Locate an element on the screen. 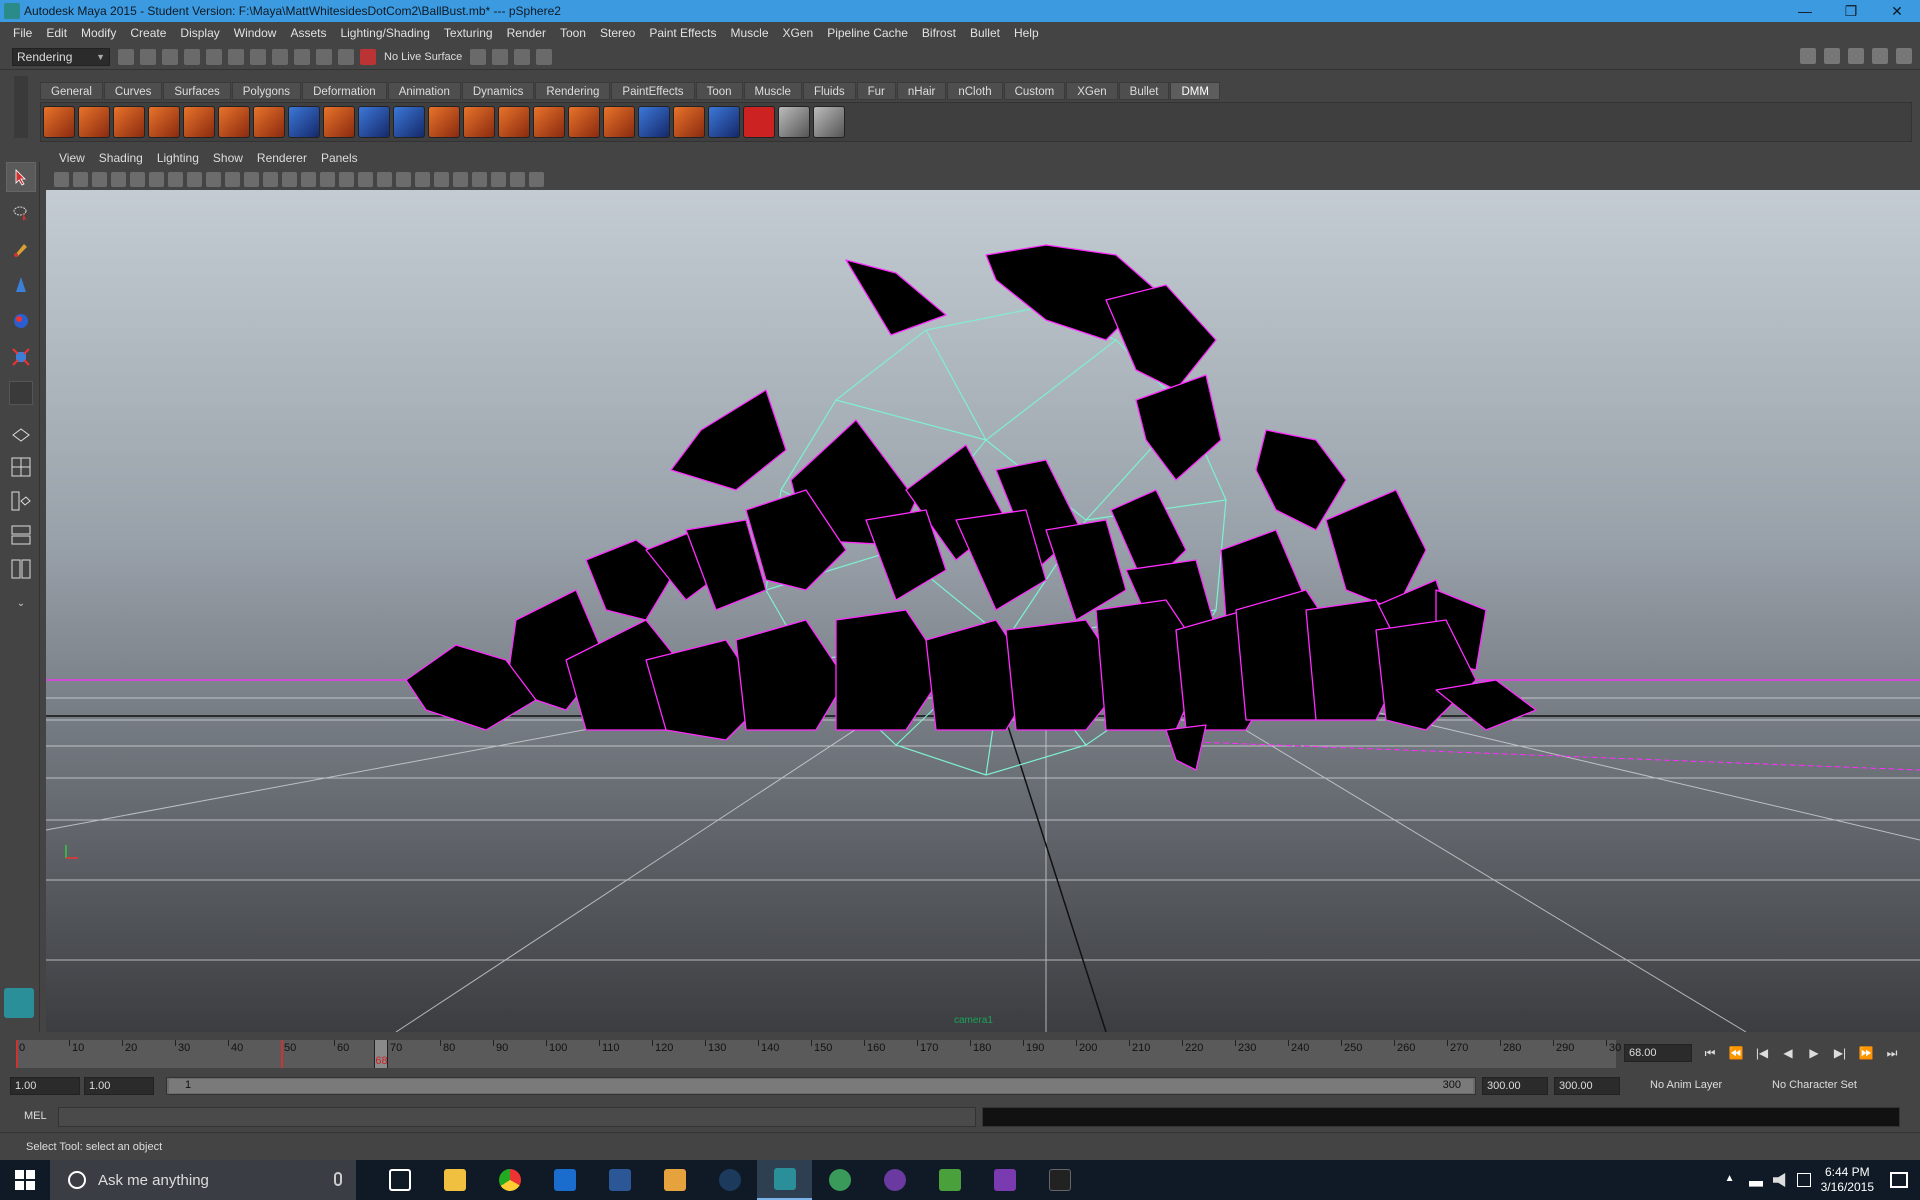 This screenshot has height=1200, width=1920. maya-taskbar-button is located at coordinates (784, 1180).